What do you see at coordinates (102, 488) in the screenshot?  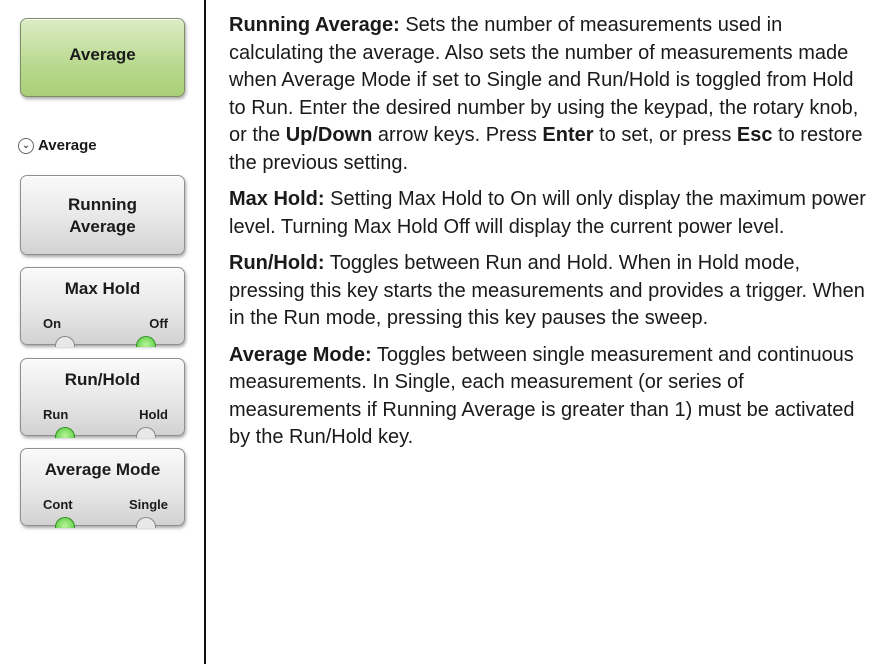 I see `average-mode-button: Average Mode Cont Single` at bounding box center [102, 488].